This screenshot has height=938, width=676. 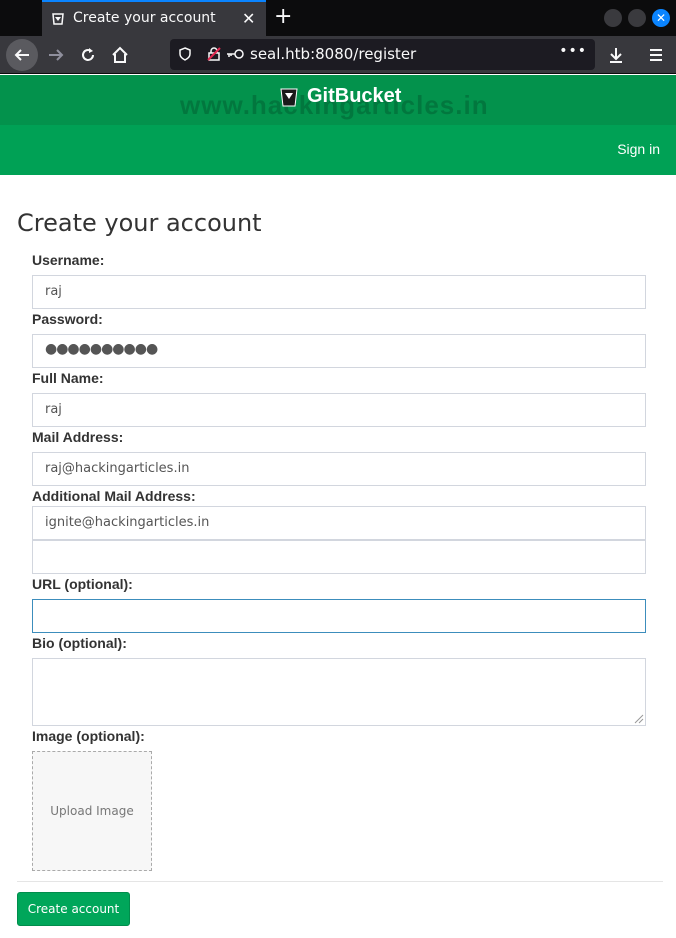 What do you see at coordinates (339, 616) in the screenshot?
I see `url-field` at bounding box center [339, 616].